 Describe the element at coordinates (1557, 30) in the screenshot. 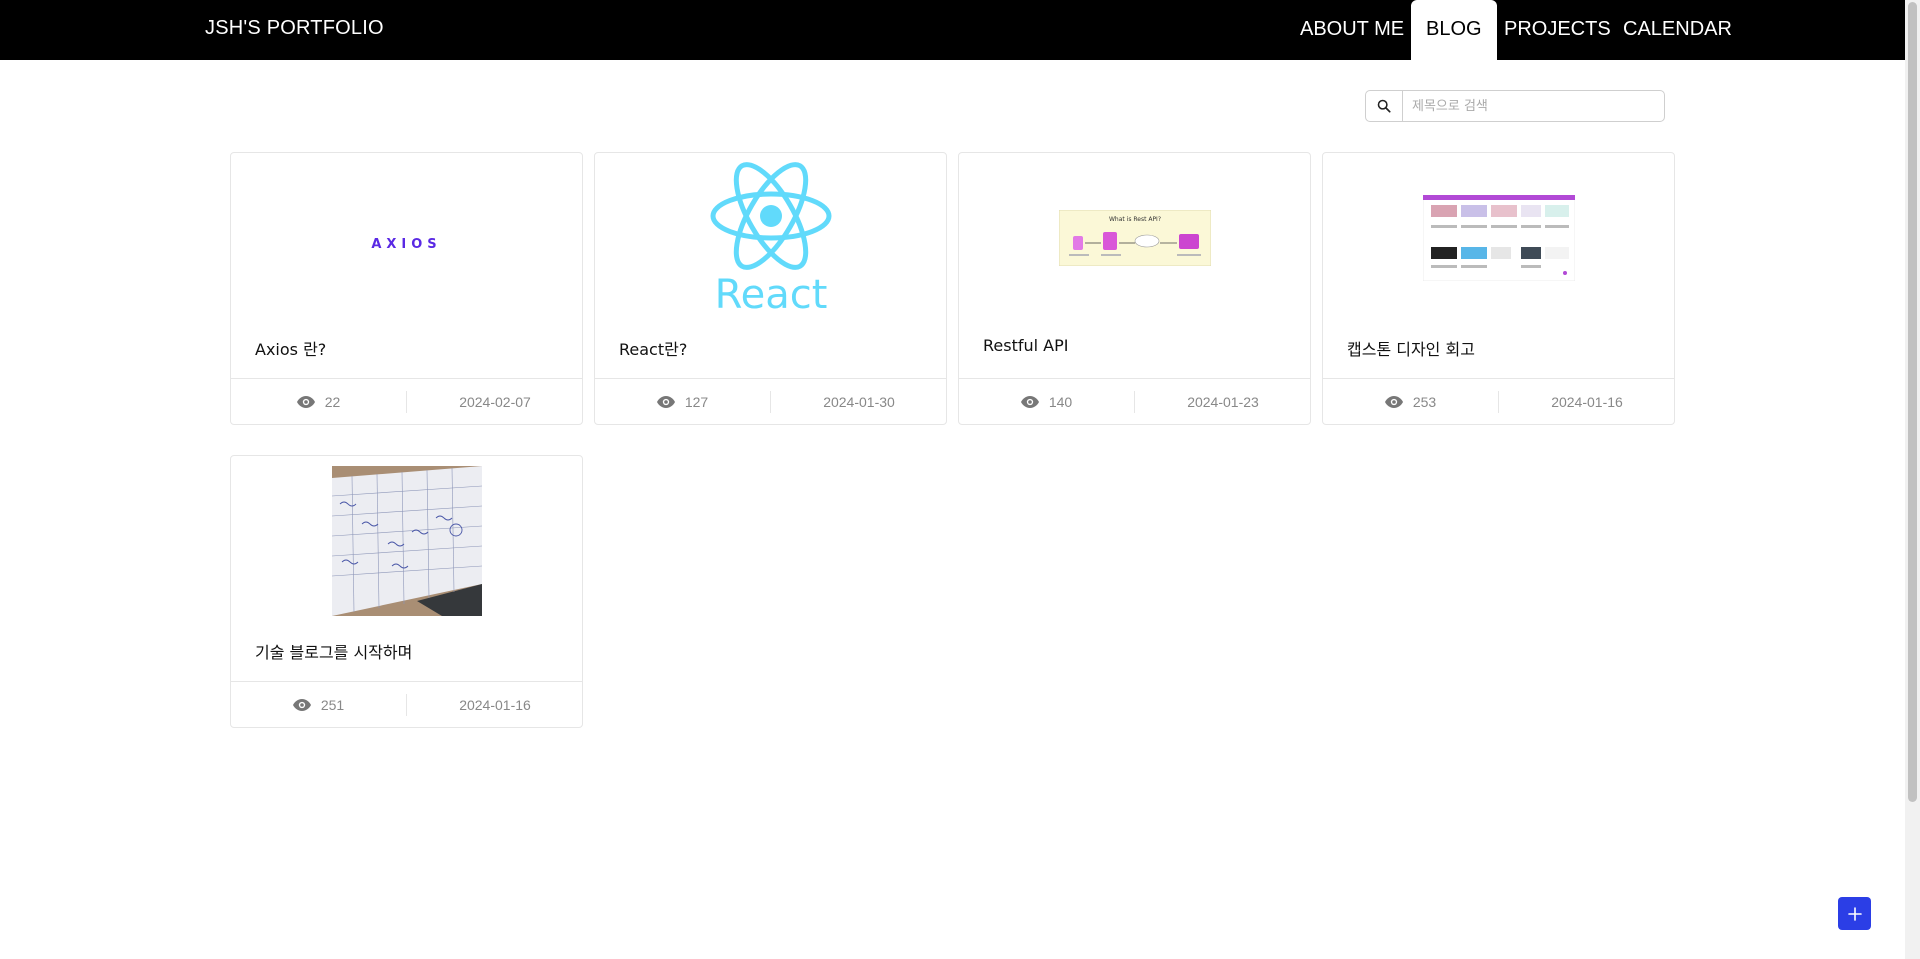

I see `nav-item-projects: PROJECTS` at that location.